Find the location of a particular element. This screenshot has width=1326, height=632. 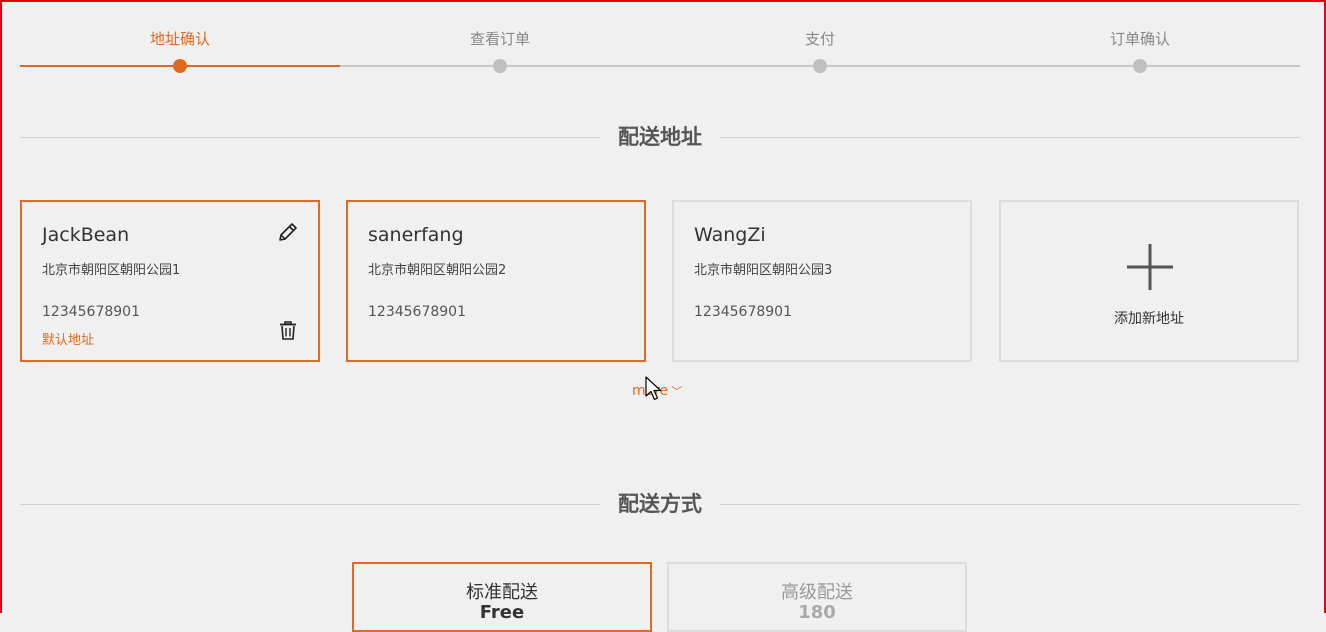

address-name: sanerfang is located at coordinates (416, 235).